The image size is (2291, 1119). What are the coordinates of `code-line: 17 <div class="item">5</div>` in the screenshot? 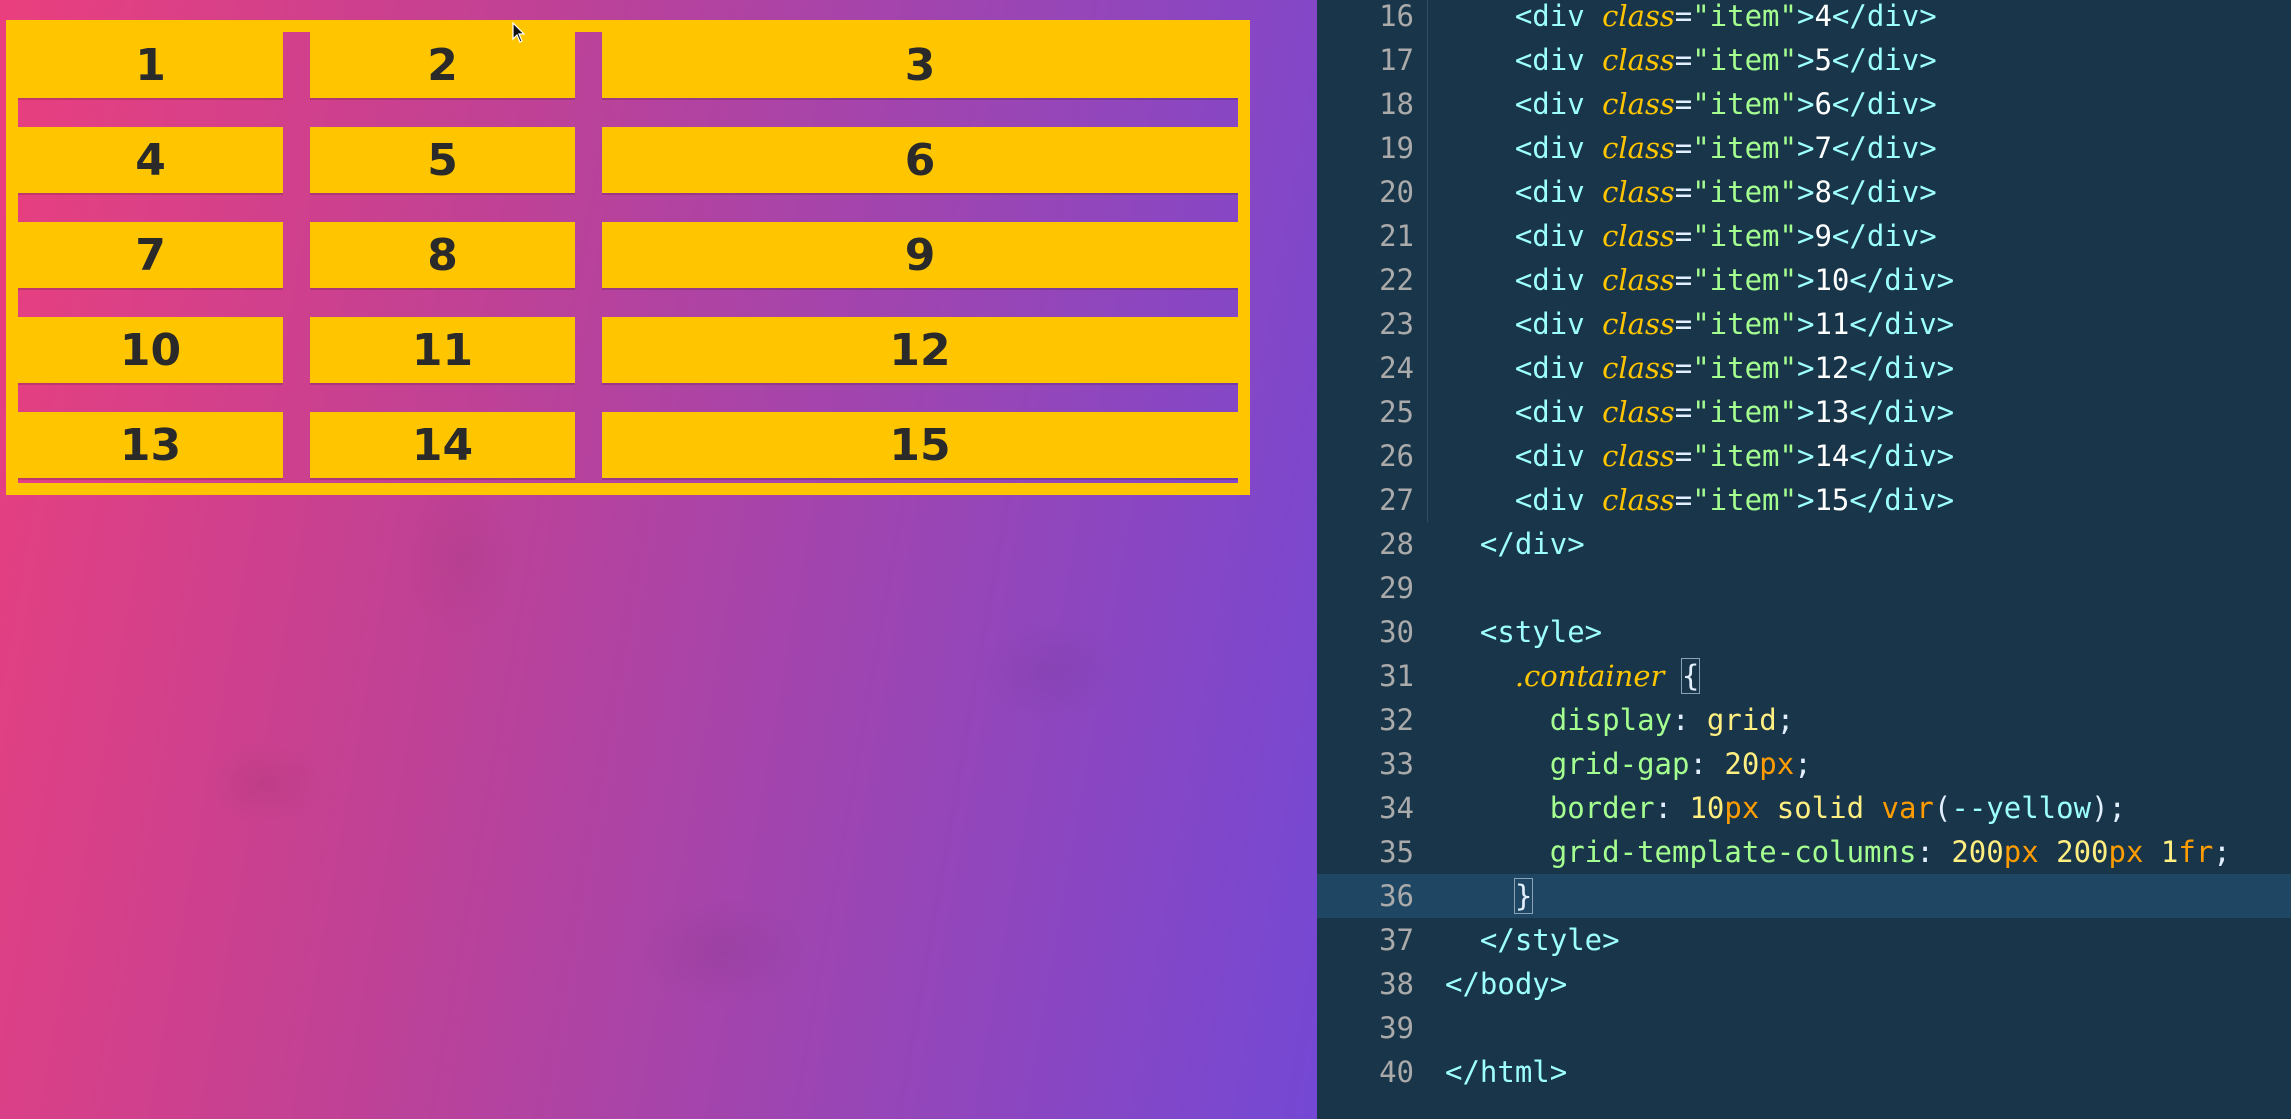 It's located at (1804, 60).